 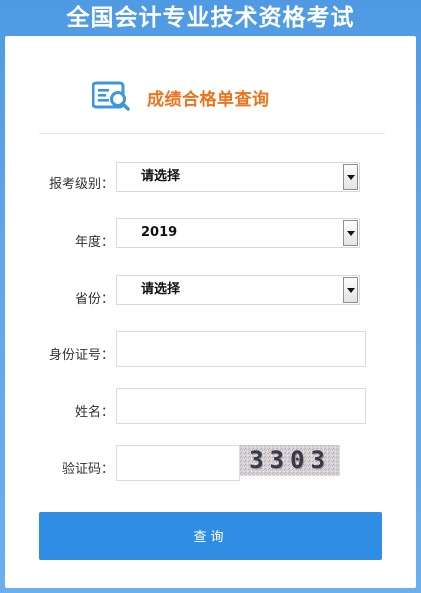 What do you see at coordinates (159, 232) in the screenshot?
I see `year-select-value: 2019` at bounding box center [159, 232].